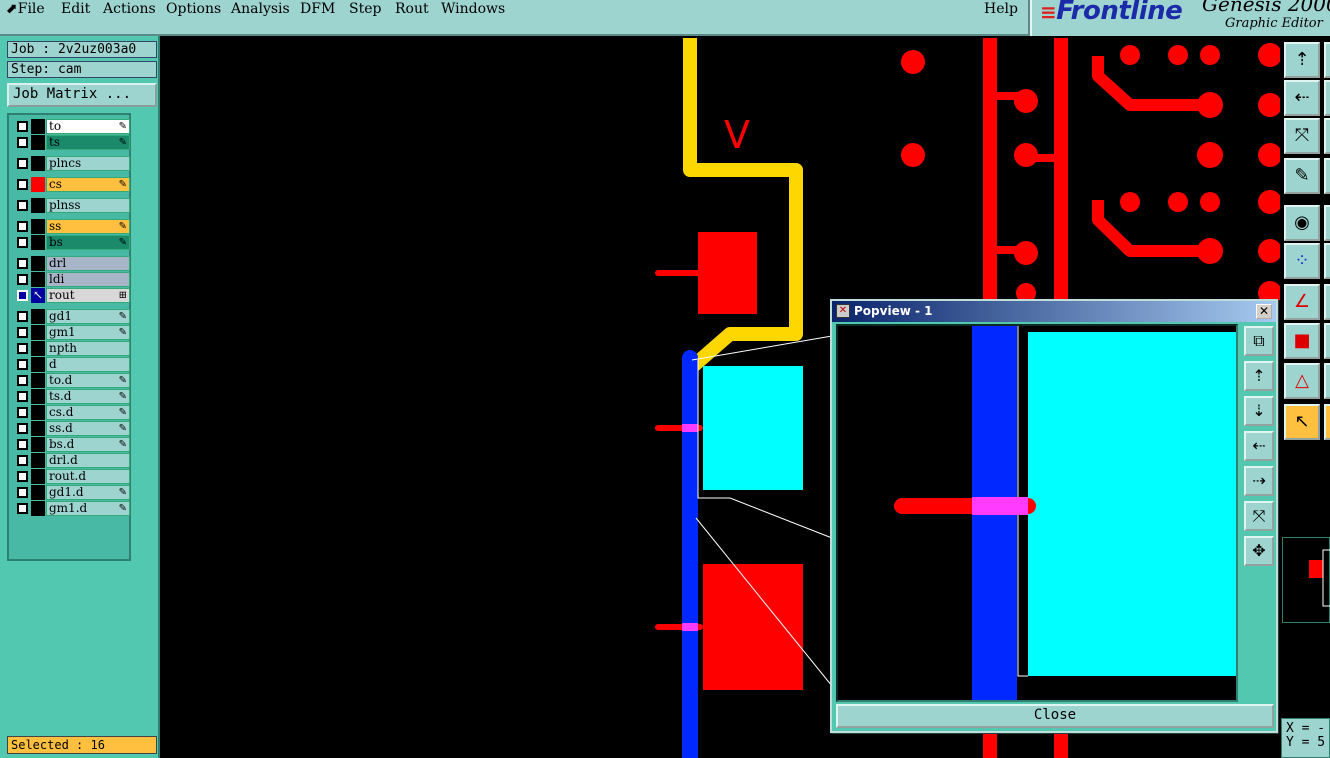  I want to click on layer-row-bs: bs ✎, so click(71, 242).